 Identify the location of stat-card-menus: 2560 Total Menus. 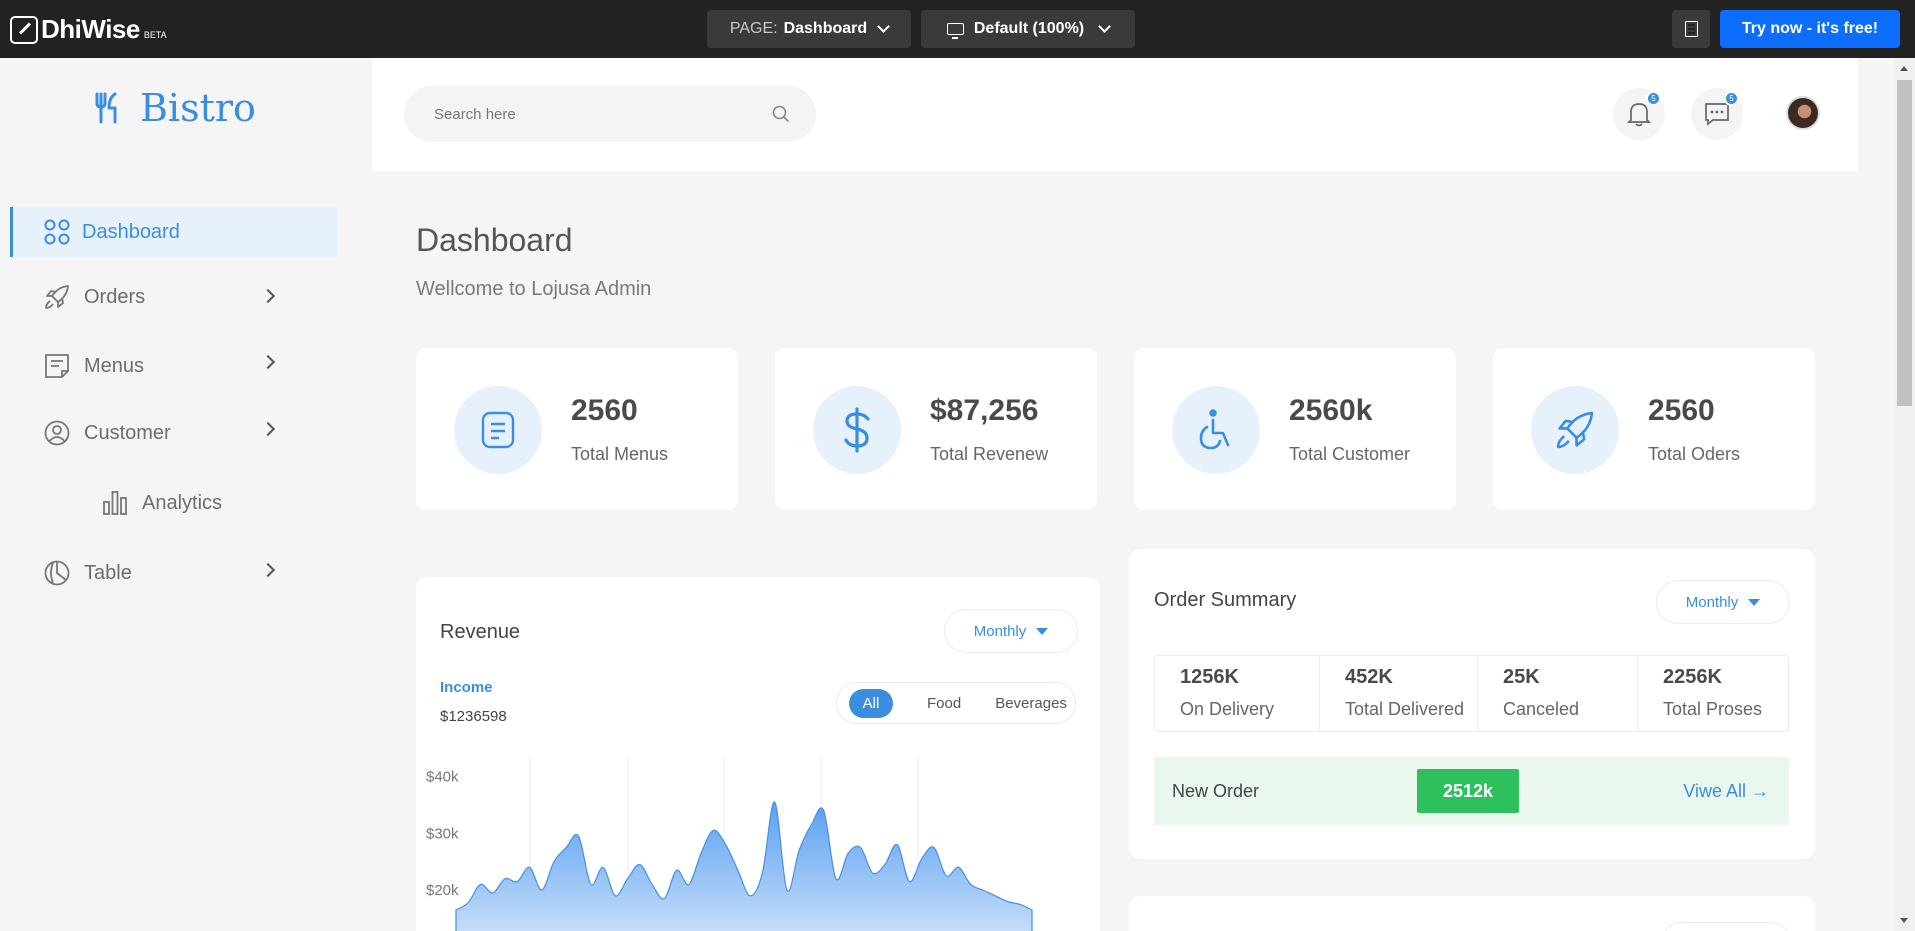
(577, 429).